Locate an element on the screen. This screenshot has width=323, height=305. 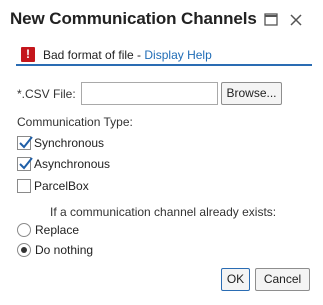
close-icon is located at coordinates (296, 20).